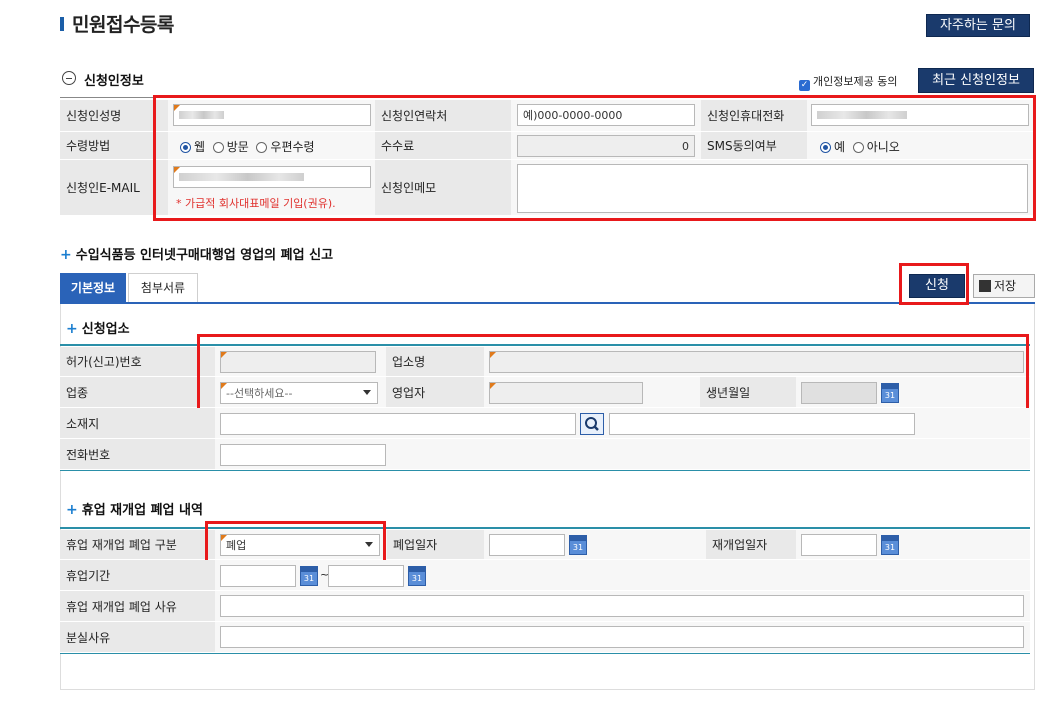 The image size is (1063, 723). I want to click on closure-type-label: 휴업 재개업 폐업 구분, so click(137, 545).